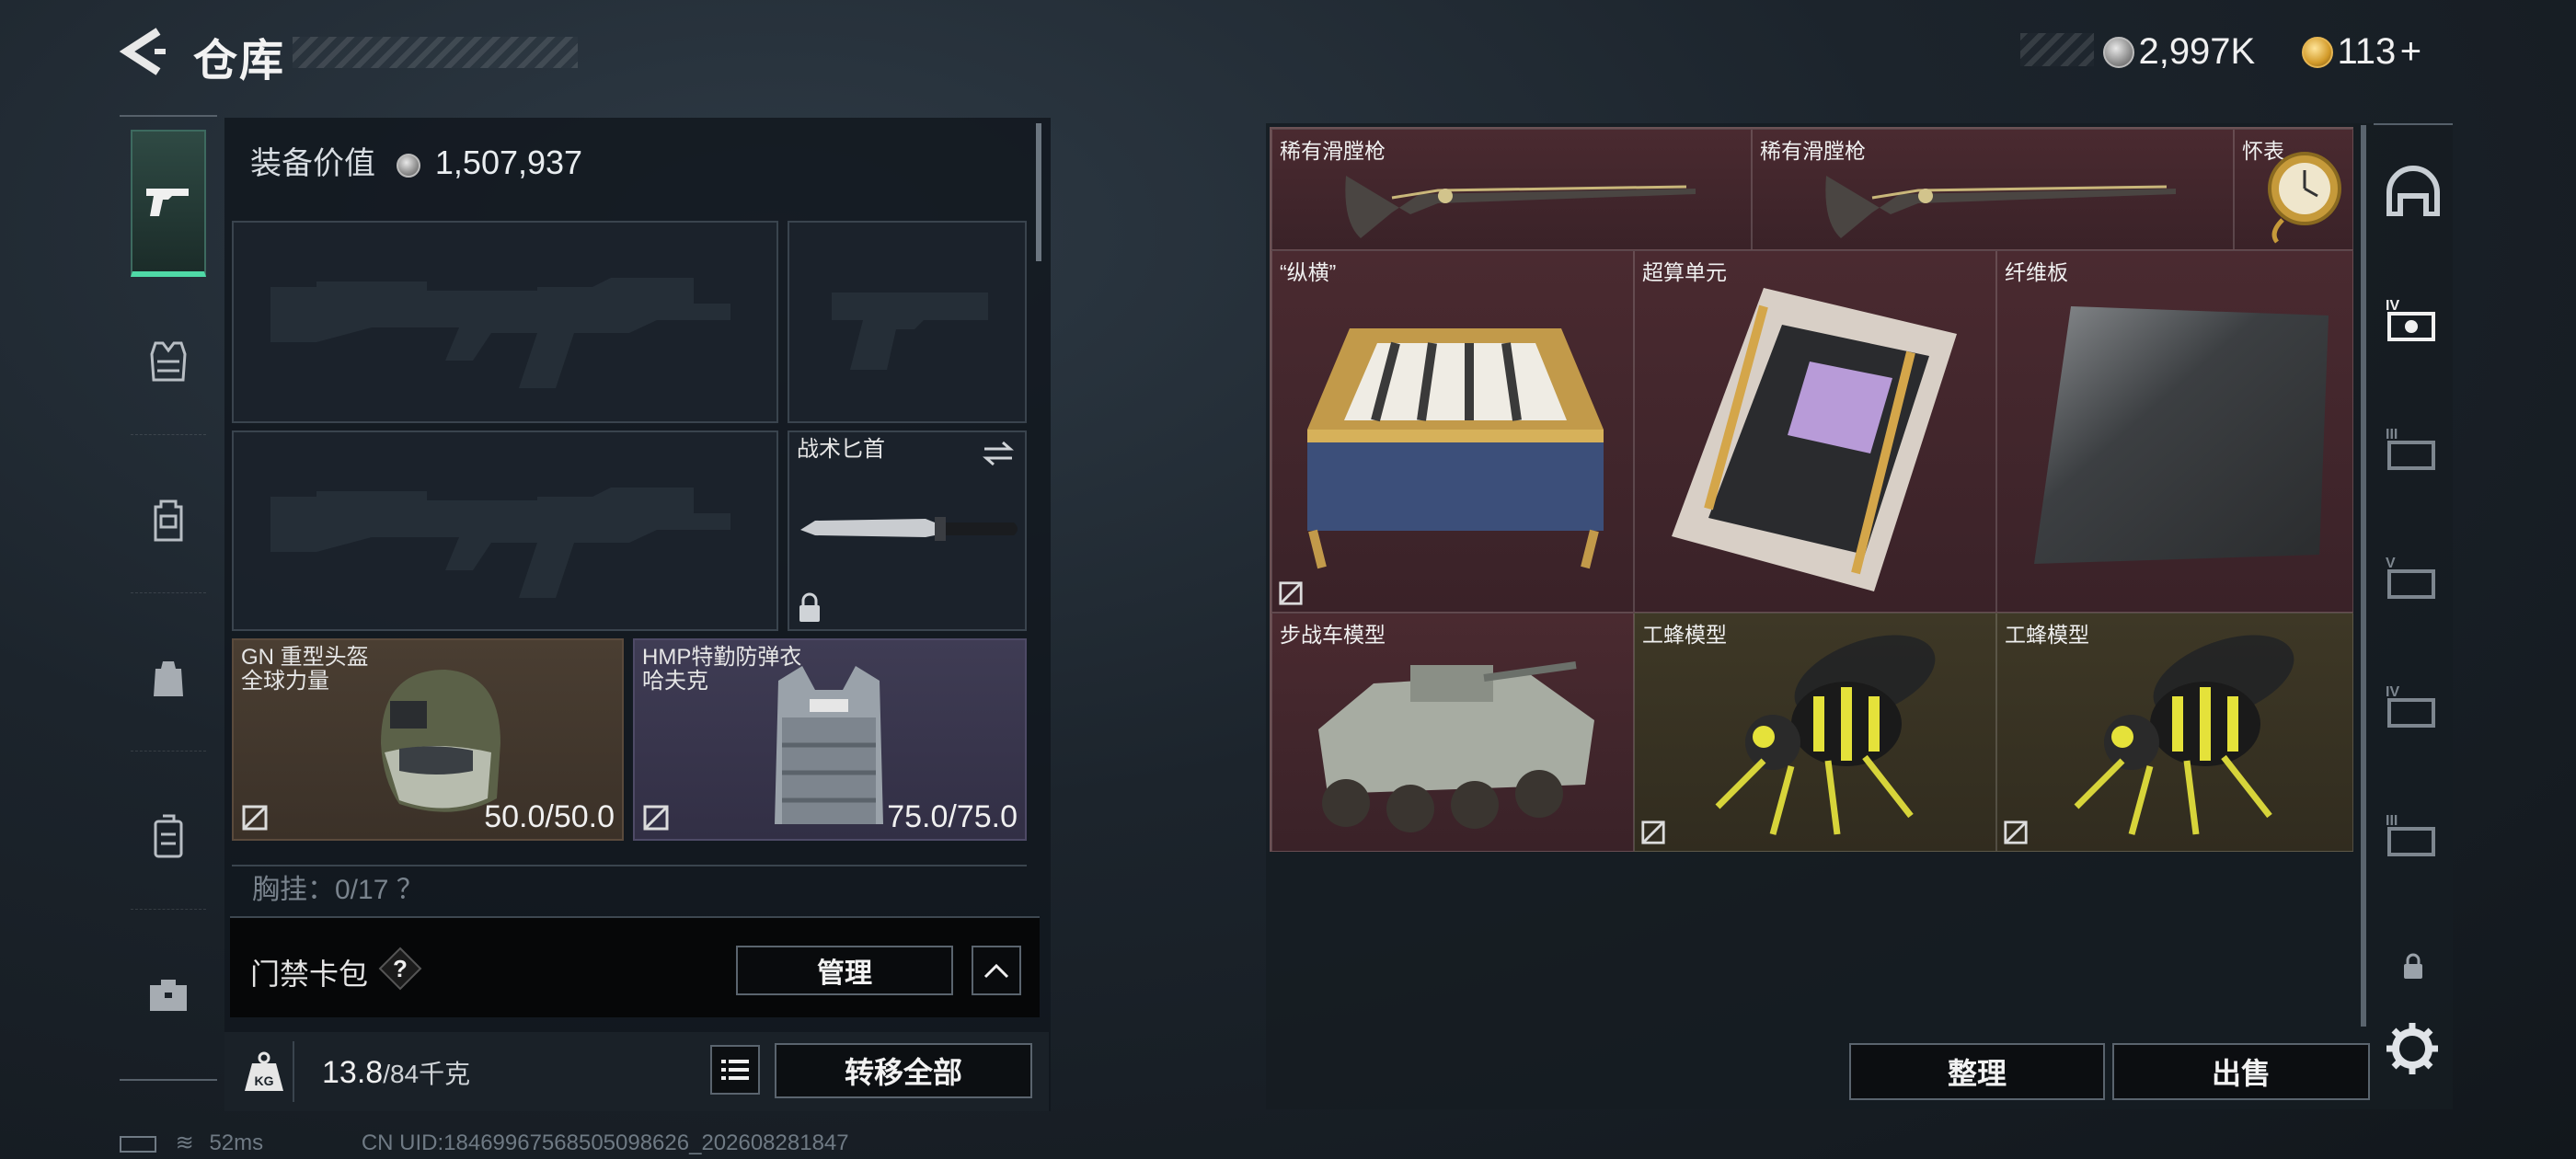  I want to click on melee-name: 战术匕首, so click(841, 449).